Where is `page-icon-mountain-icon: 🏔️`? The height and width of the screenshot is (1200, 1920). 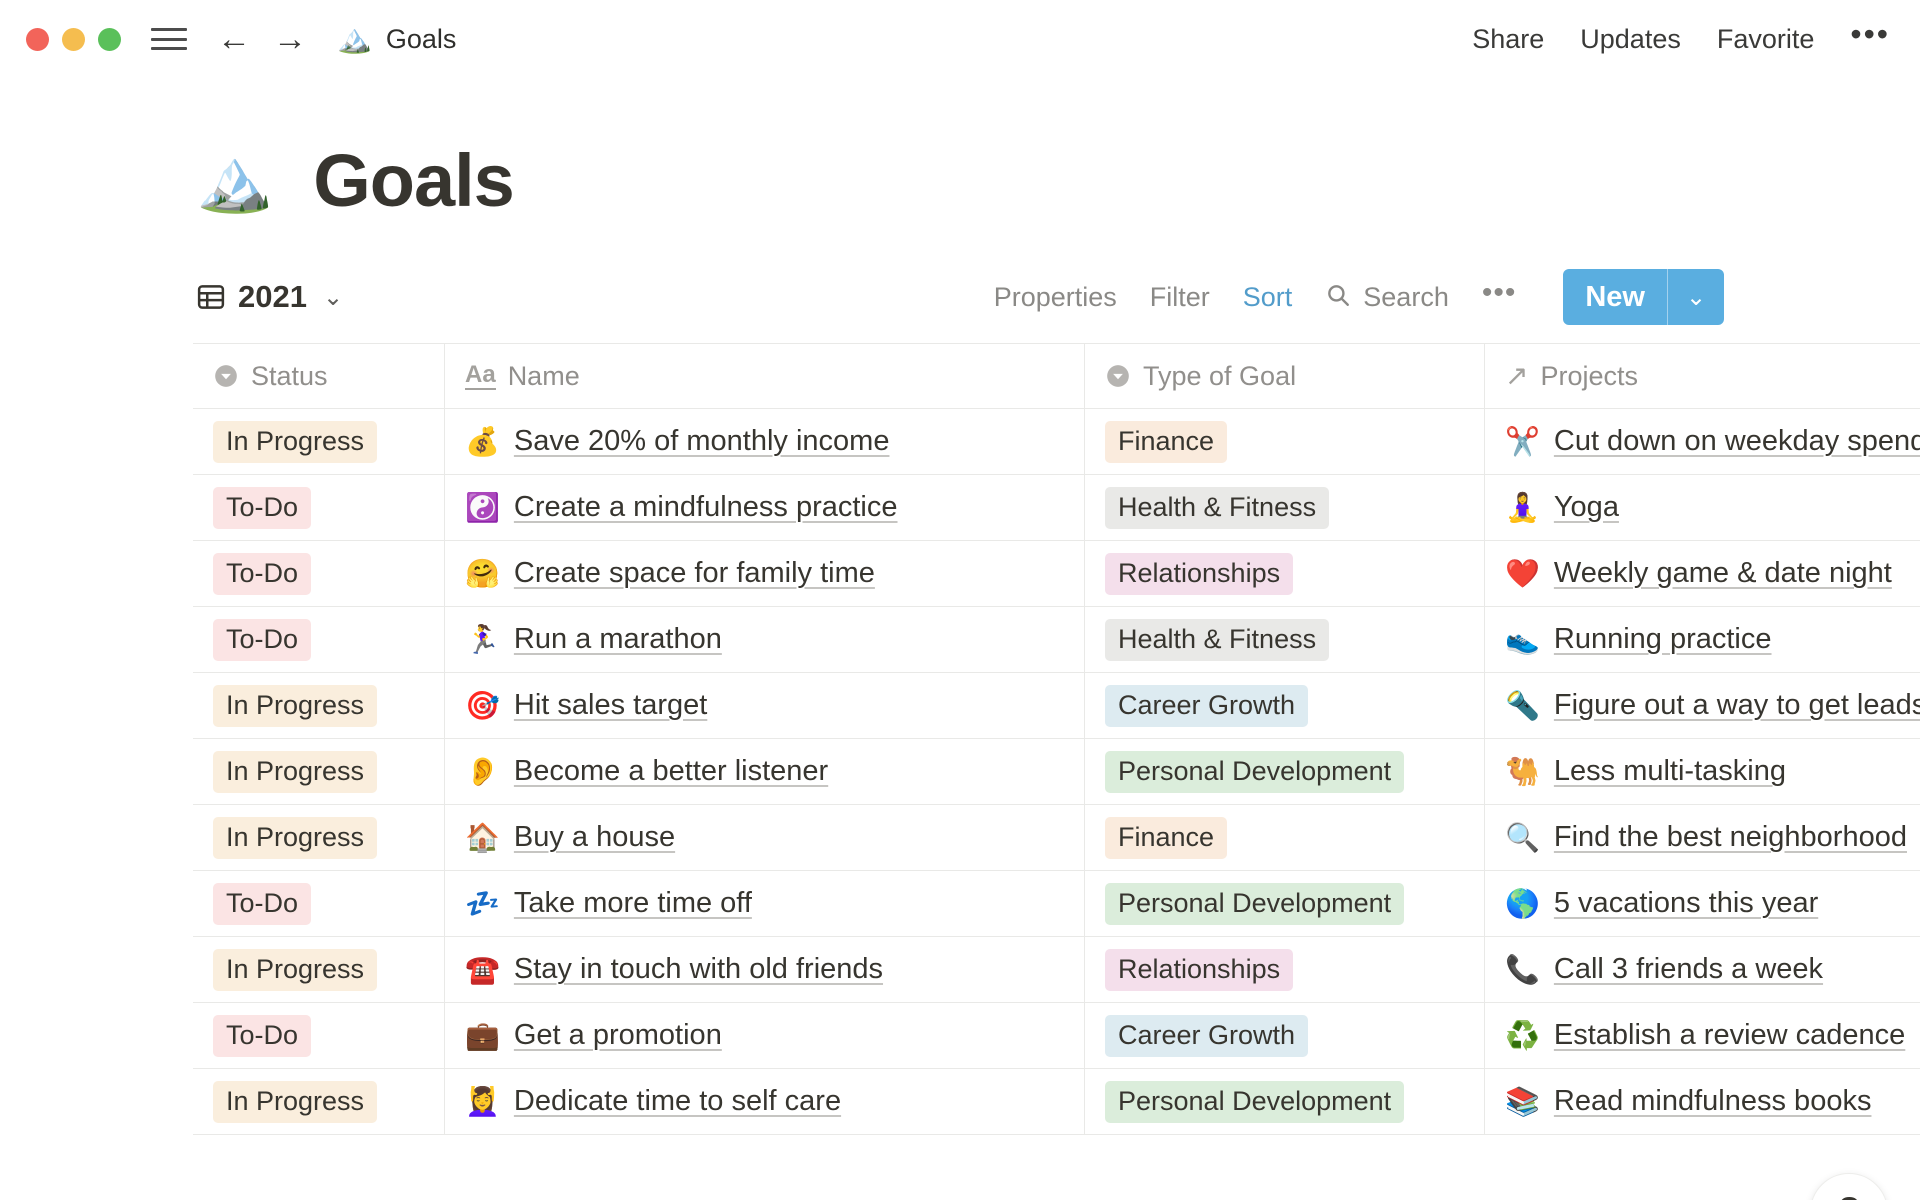 page-icon-mountain-icon: 🏔️ is located at coordinates (234, 180).